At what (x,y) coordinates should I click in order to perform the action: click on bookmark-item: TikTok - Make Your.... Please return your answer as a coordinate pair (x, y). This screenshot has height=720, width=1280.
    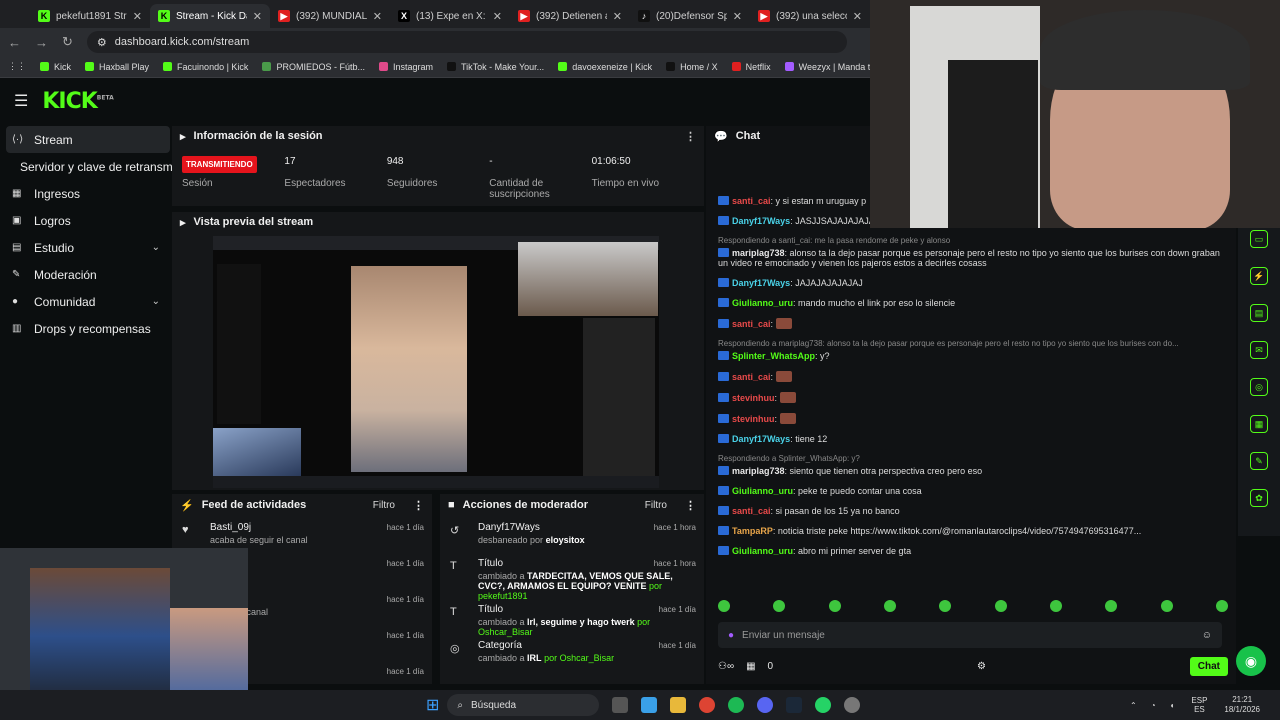
    Looking at the image, I should click on (495, 67).